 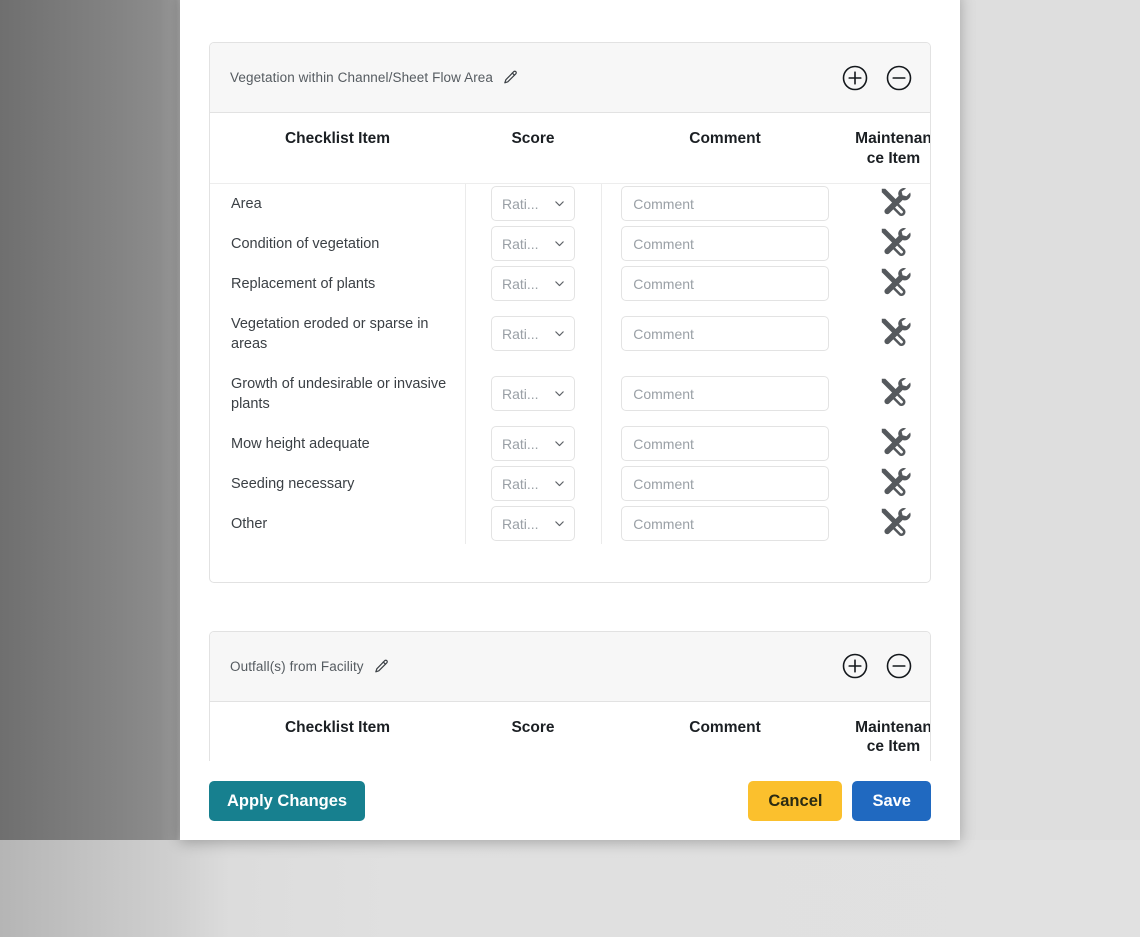 What do you see at coordinates (246, 203) in the screenshot?
I see `checklist-item-label: Area` at bounding box center [246, 203].